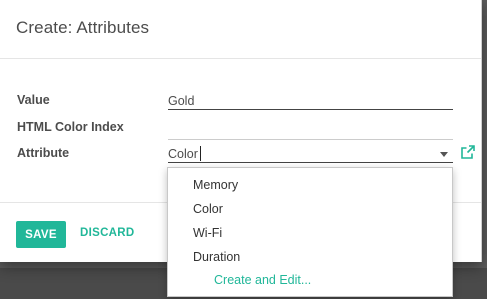 Image resolution: width=487 pixels, height=299 pixels. What do you see at coordinates (200, 153) in the screenshot?
I see `text-cursor` at bounding box center [200, 153].